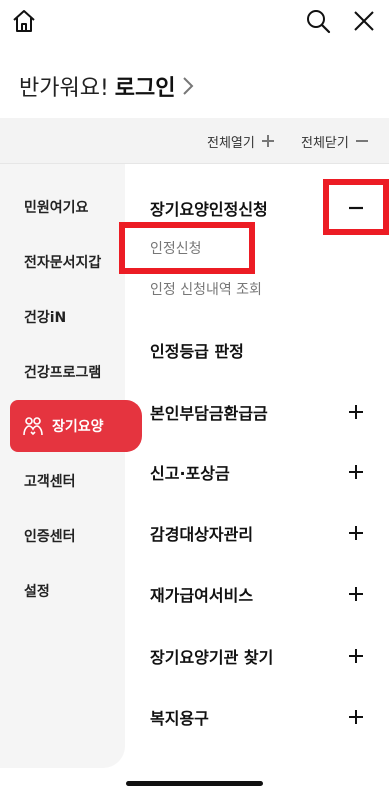 Image resolution: width=389 pixels, height=795 pixels. I want to click on menu-category-reduction: 감경대상자관리, so click(265, 533).